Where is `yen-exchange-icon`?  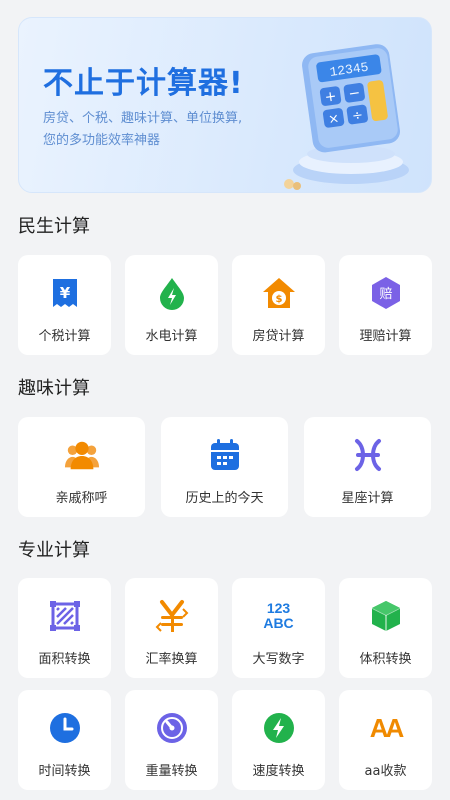 yen-exchange-icon is located at coordinates (172, 616).